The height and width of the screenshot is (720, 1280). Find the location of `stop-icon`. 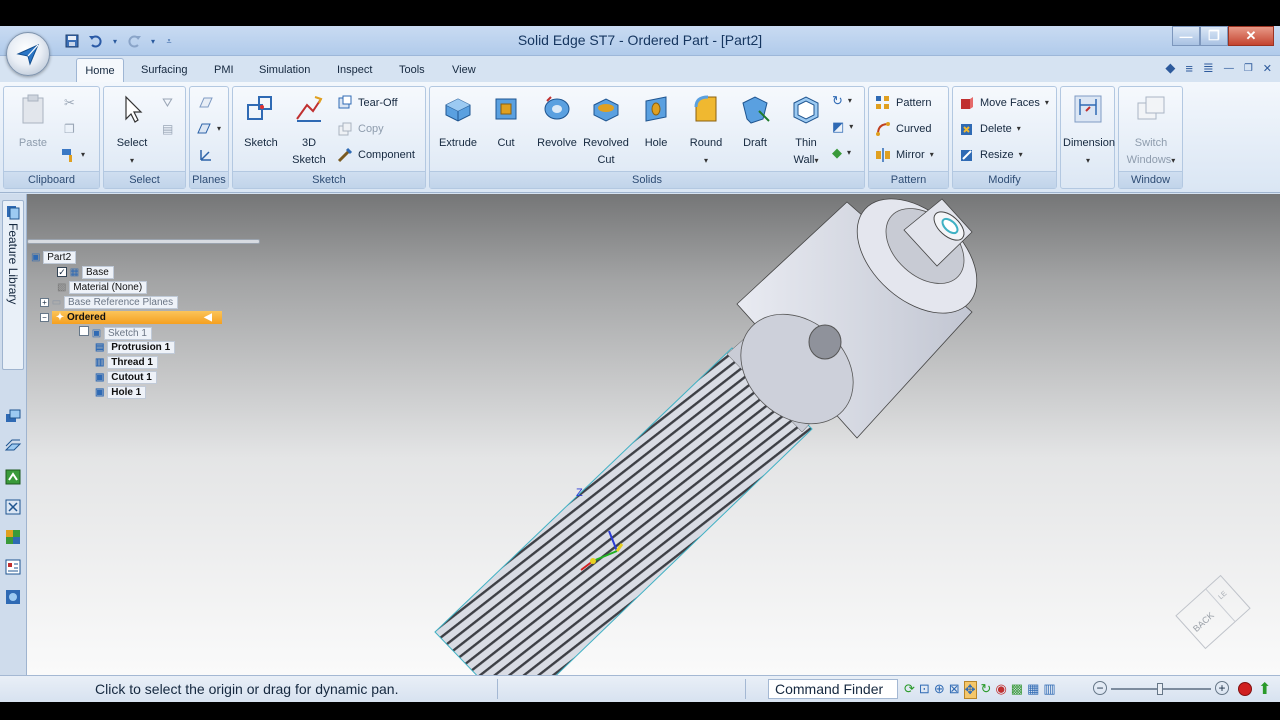

stop-icon is located at coordinates (1245, 689).